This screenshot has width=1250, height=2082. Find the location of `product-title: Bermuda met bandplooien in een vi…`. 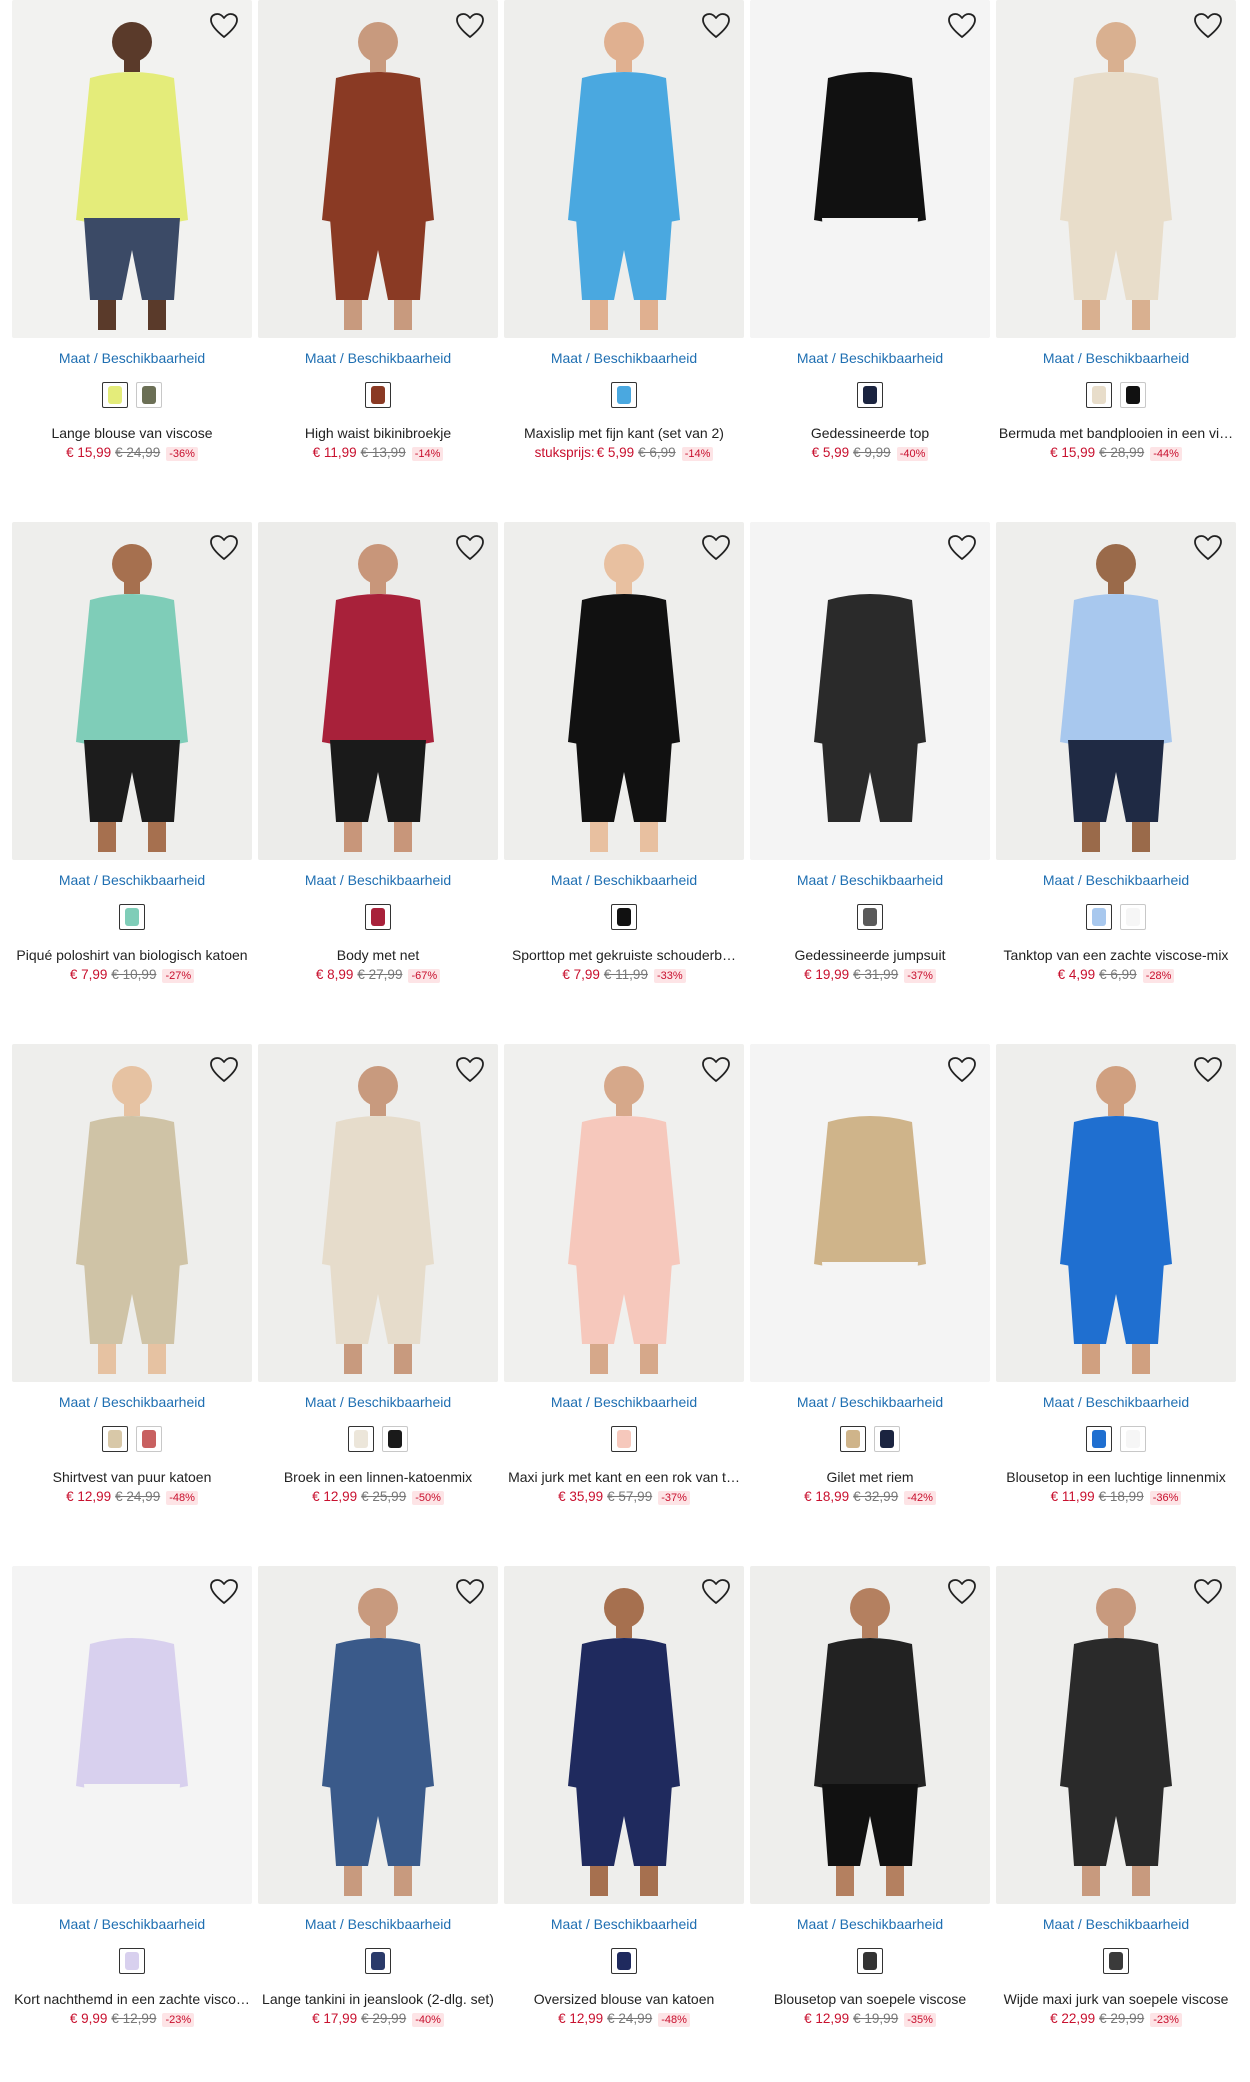

product-title: Bermuda met bandplooien in een vi… is located at coordinates (1116, 433).